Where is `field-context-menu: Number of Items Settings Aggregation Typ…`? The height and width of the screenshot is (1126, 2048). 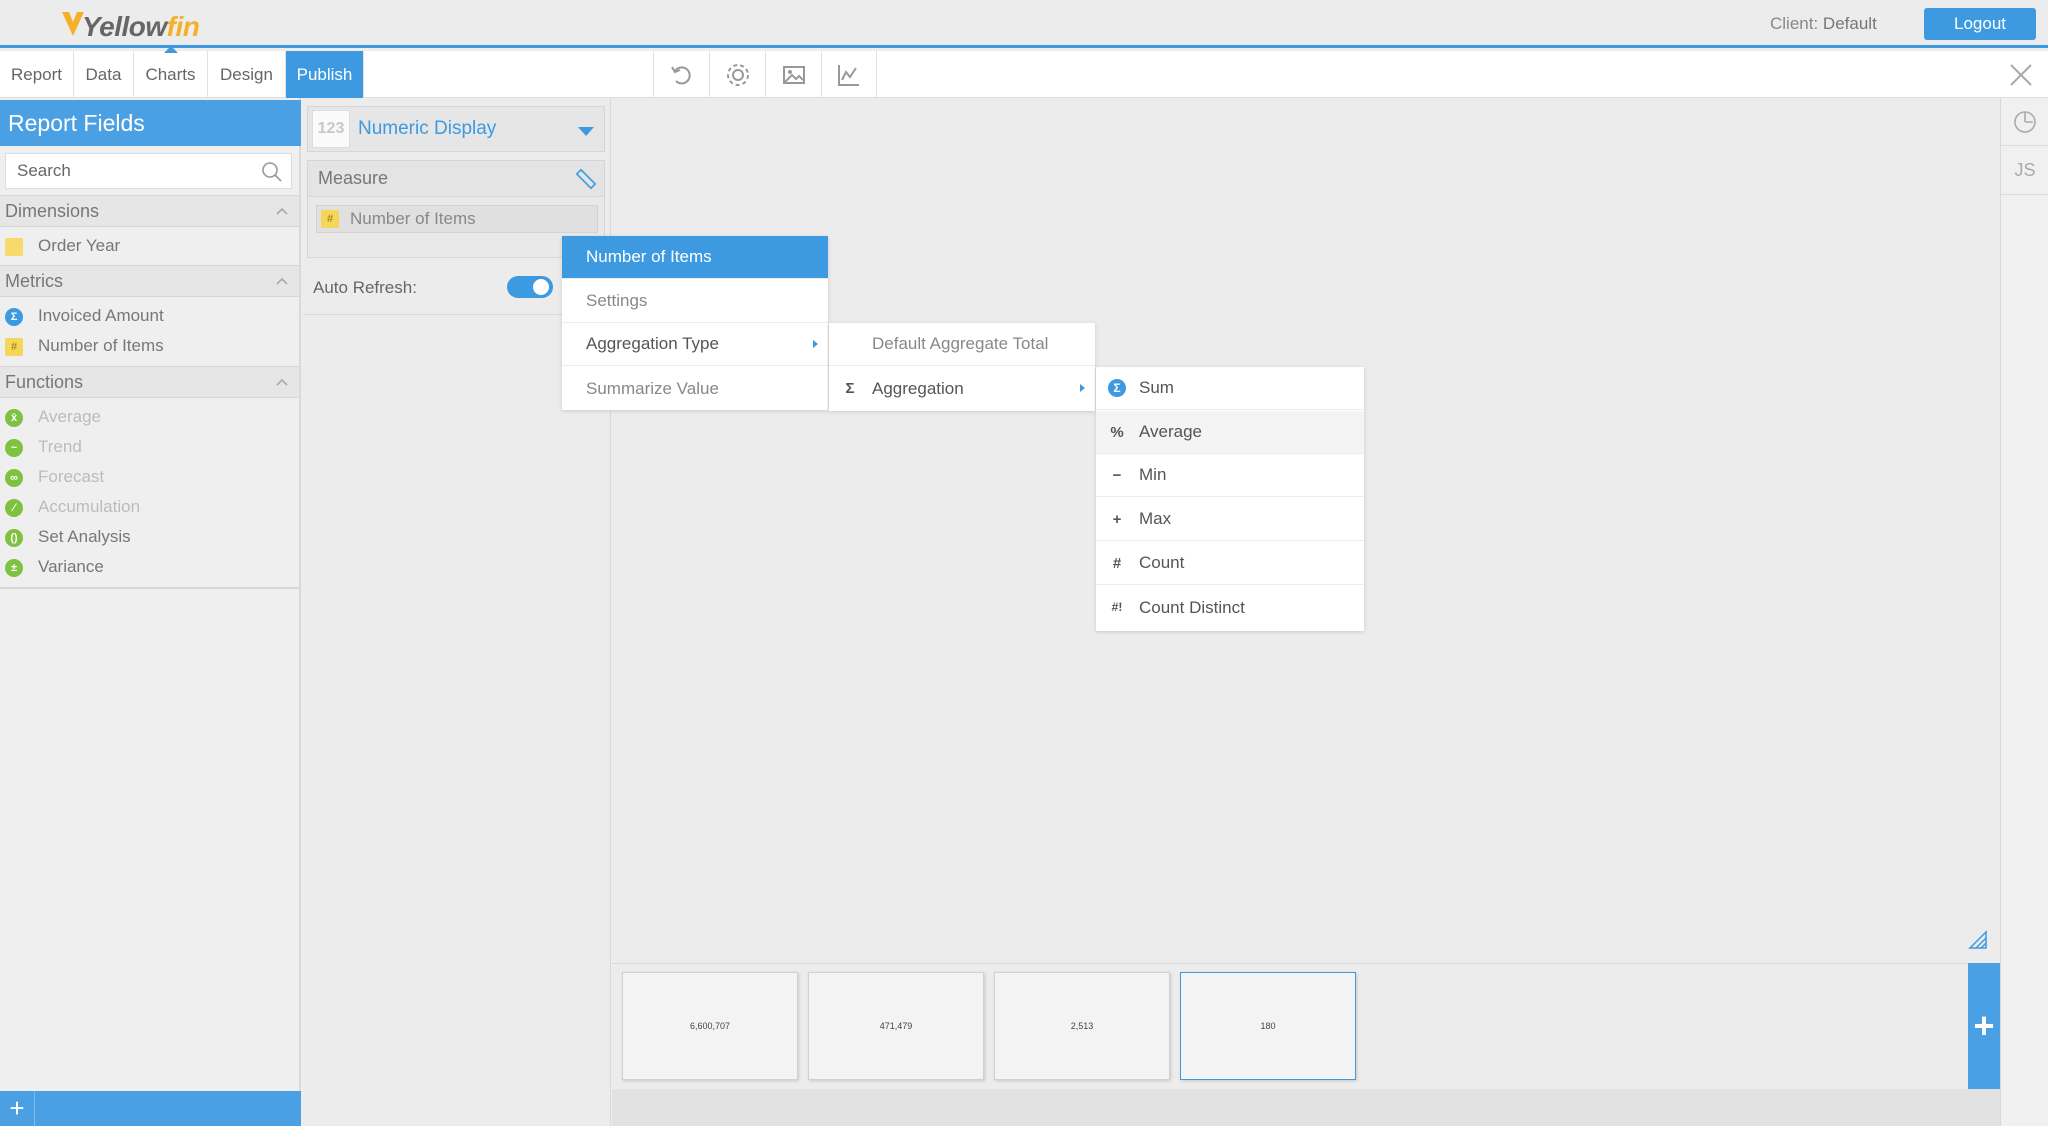 field-context-menu: Number of Items Settings Aggregation Typ… is located at coordinates (695, 323).